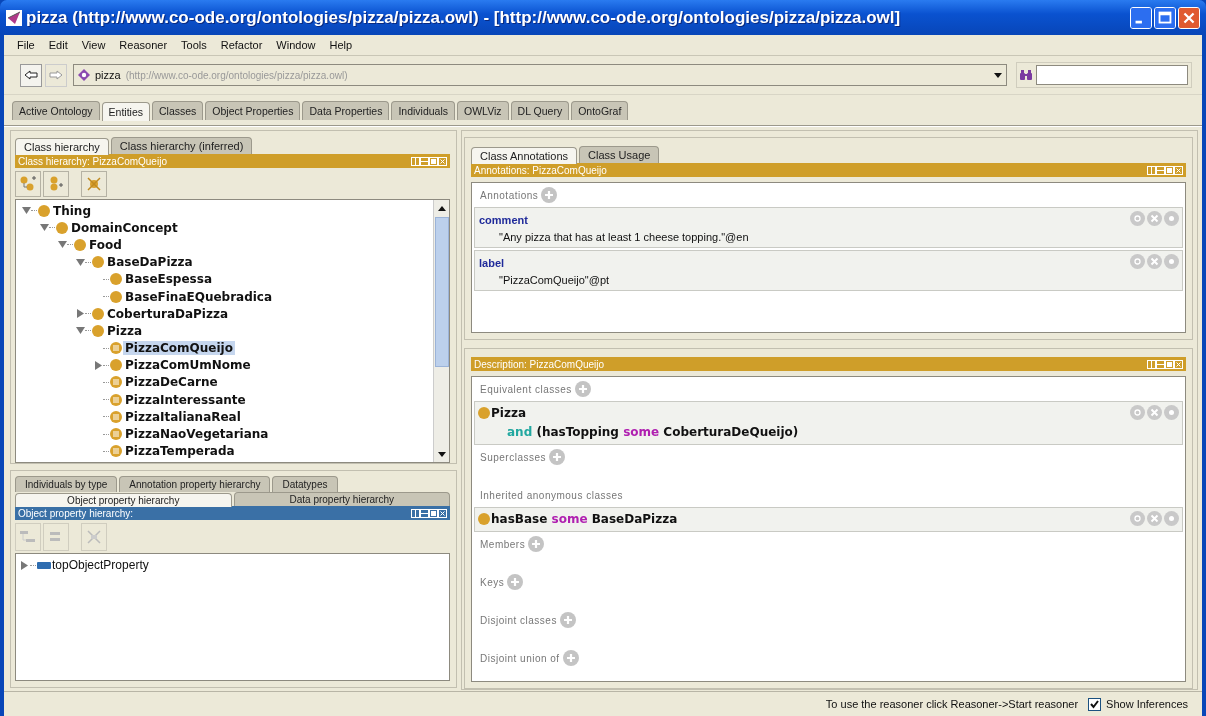  What do you see at coordinates (179, 348) in the screenshot?
I see `tree-item: PizzaComQueijo` at bounding box center [179, 348].